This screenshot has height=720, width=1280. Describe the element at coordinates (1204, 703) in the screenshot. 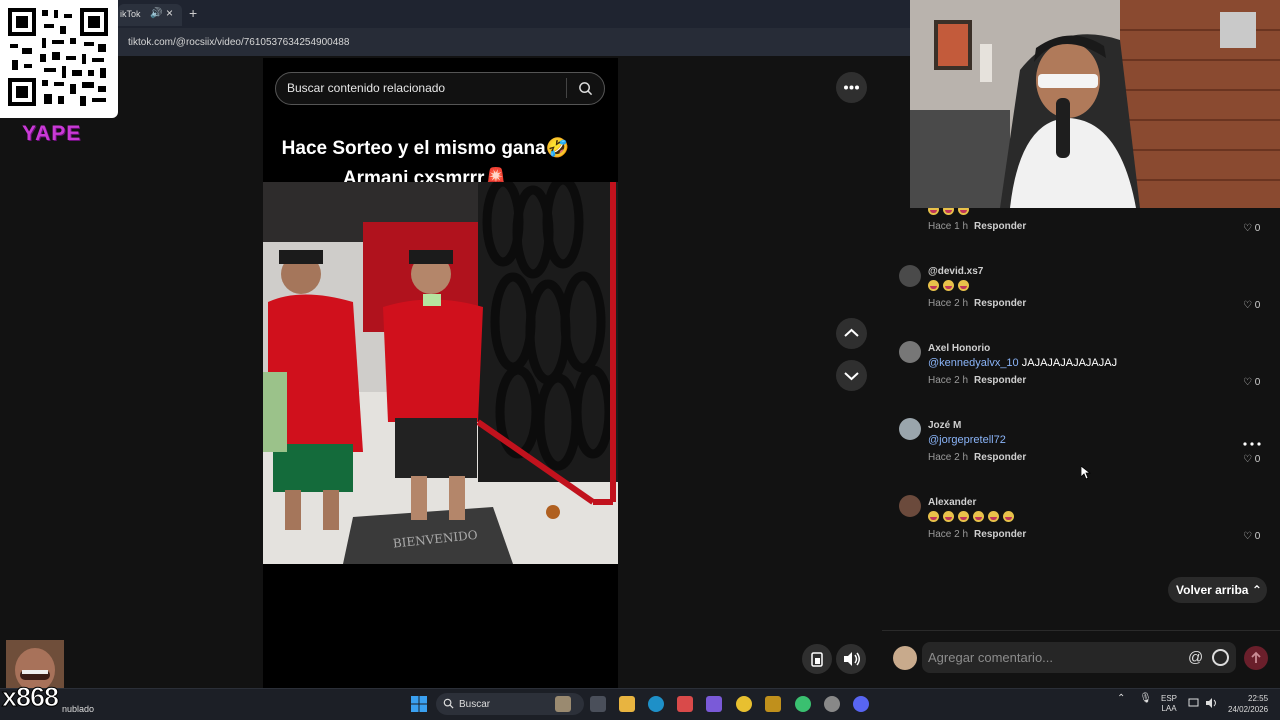

I see `network-volume-icons` at that location.